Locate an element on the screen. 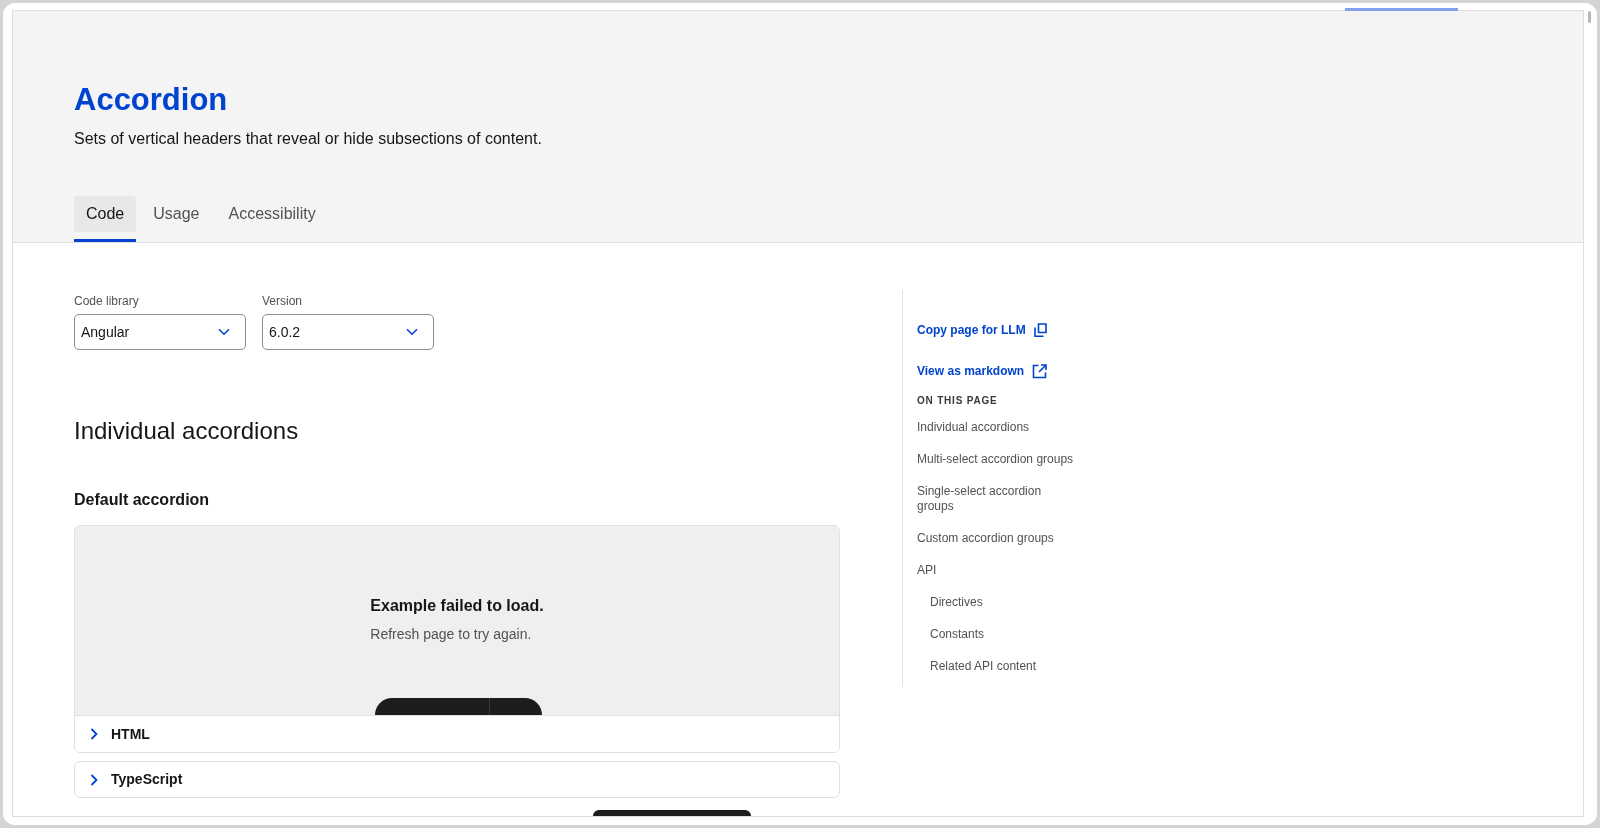 Image resolution: width=1600 pixels, height=828 pixels. tab: Code is located at coordinates (105, 219).